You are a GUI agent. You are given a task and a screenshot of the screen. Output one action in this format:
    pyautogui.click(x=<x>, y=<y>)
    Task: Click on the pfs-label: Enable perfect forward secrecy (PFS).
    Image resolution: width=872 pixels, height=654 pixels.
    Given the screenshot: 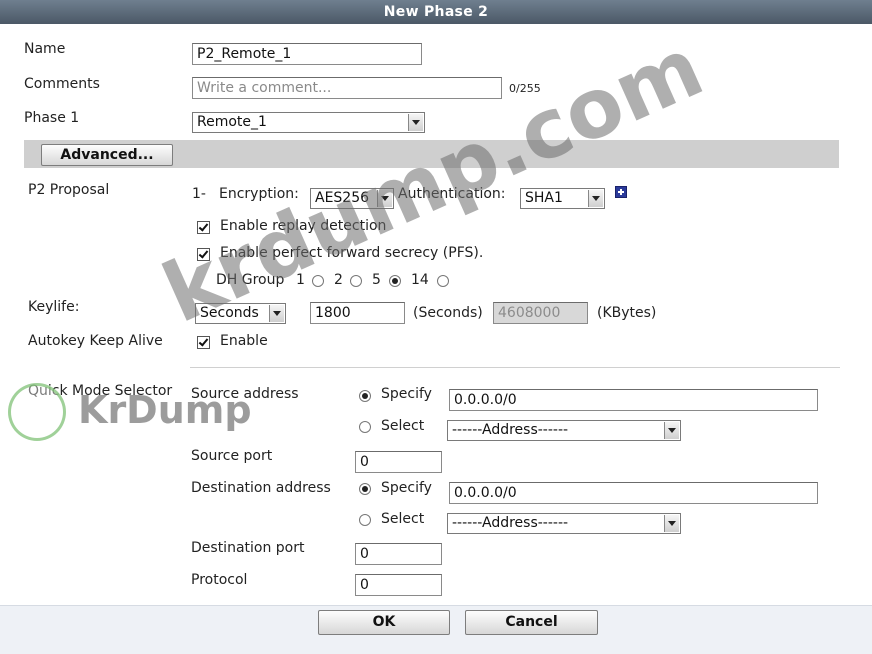 What is the action you would take?
    pyautogui.click(x=352, y=253)
    